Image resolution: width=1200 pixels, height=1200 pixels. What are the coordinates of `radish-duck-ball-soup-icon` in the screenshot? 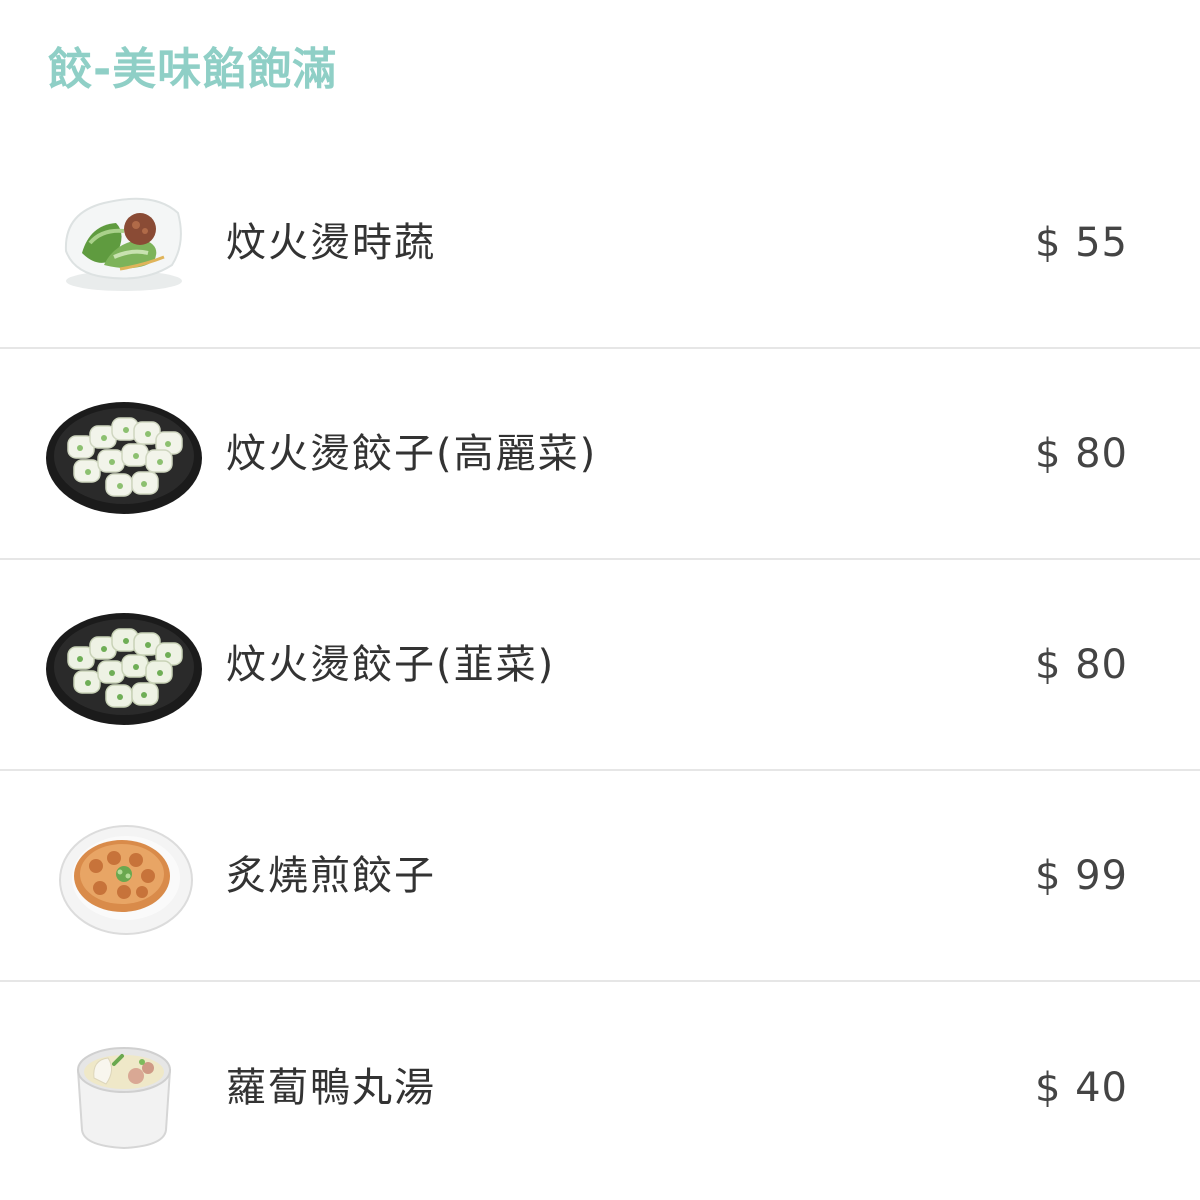 It's located at (124, 1088).